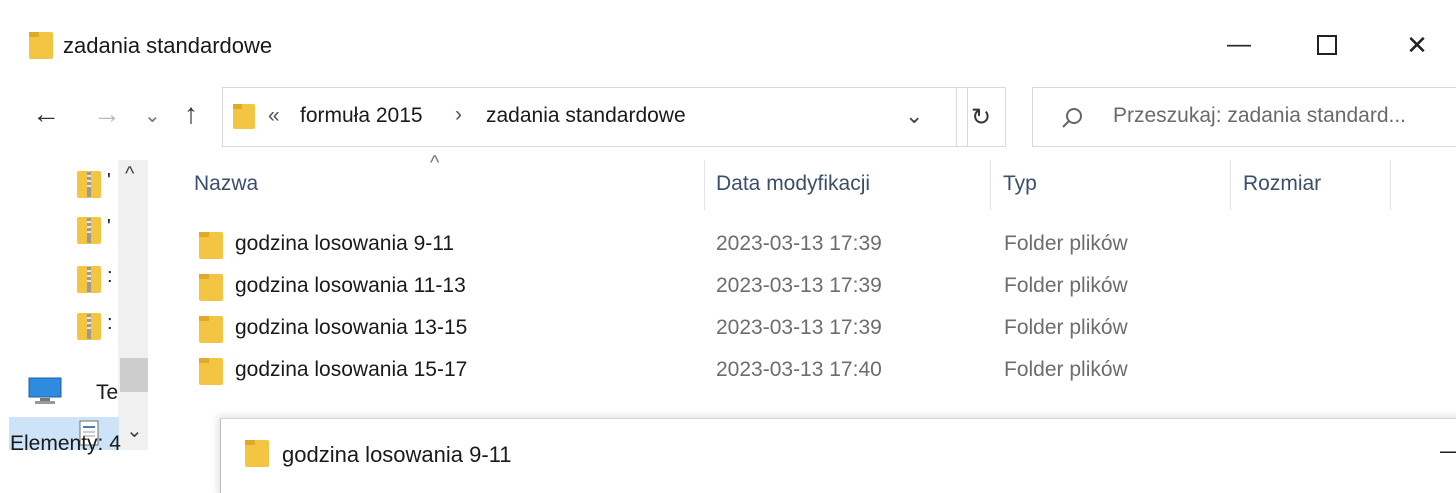  Describe the element at coordinates (586, 116) in the screenshot. I see `breadcrumb-item-current: zadania standardowe` at that location.